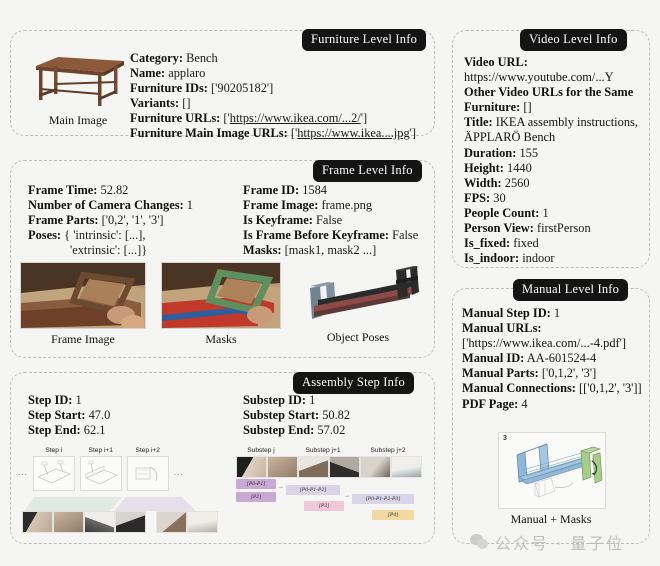 This screenshot has width=660, height=566. Describe the element at coordinates (78, 190) in the screenshot. I see `field-frame-time: Frame Time: 52.82` at that location.